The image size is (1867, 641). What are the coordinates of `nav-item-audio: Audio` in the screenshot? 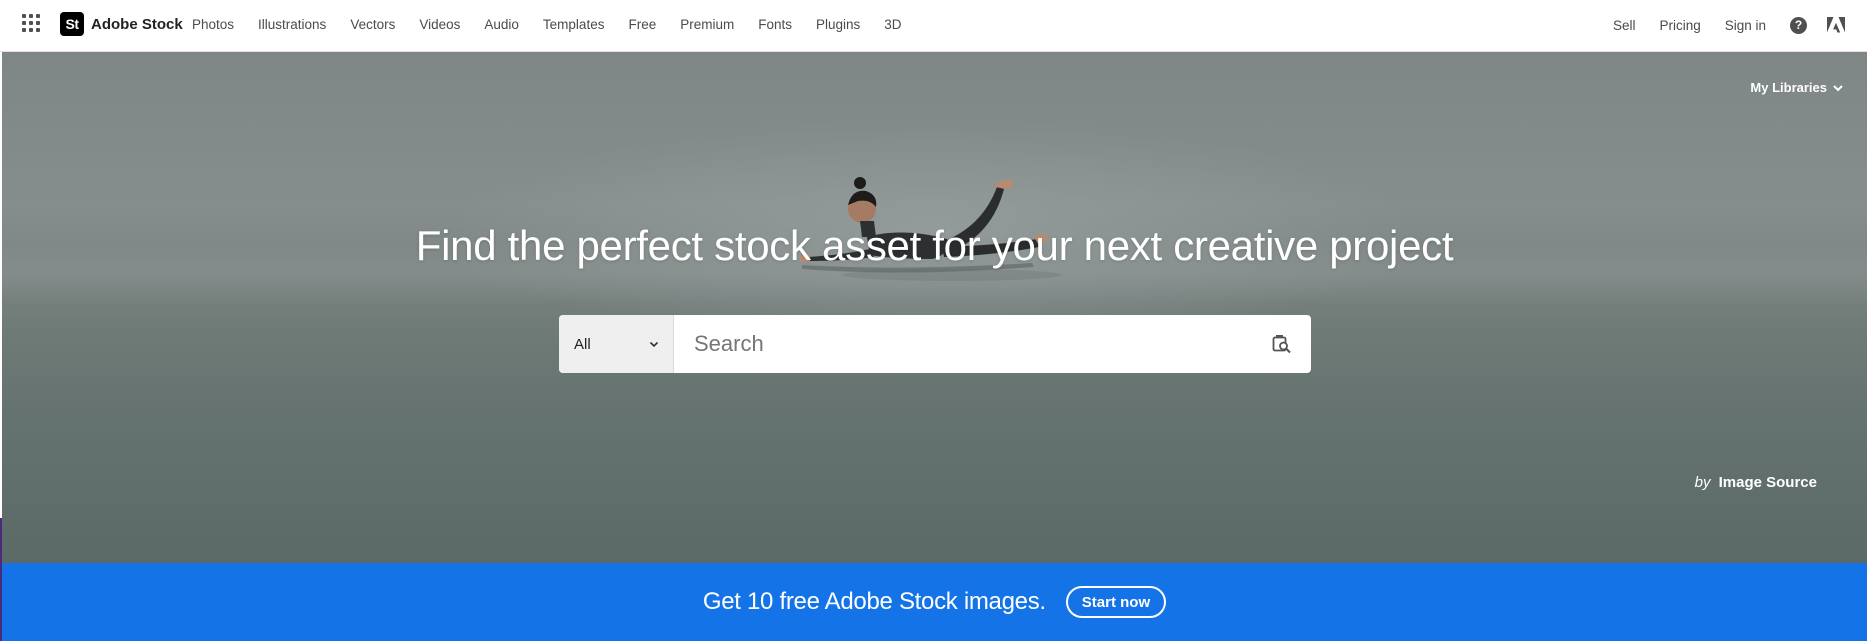 It's located at (501, 24).